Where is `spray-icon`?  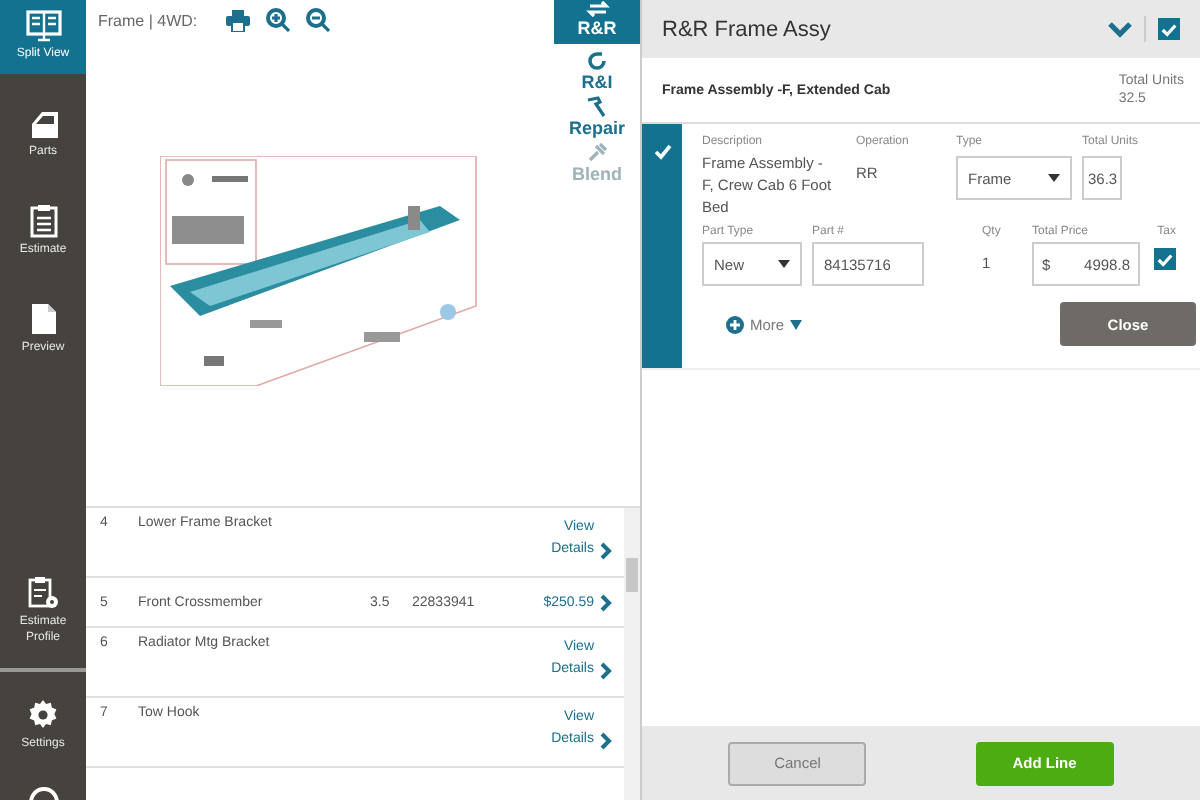
spray-icon is located at coordinates (597, 153).